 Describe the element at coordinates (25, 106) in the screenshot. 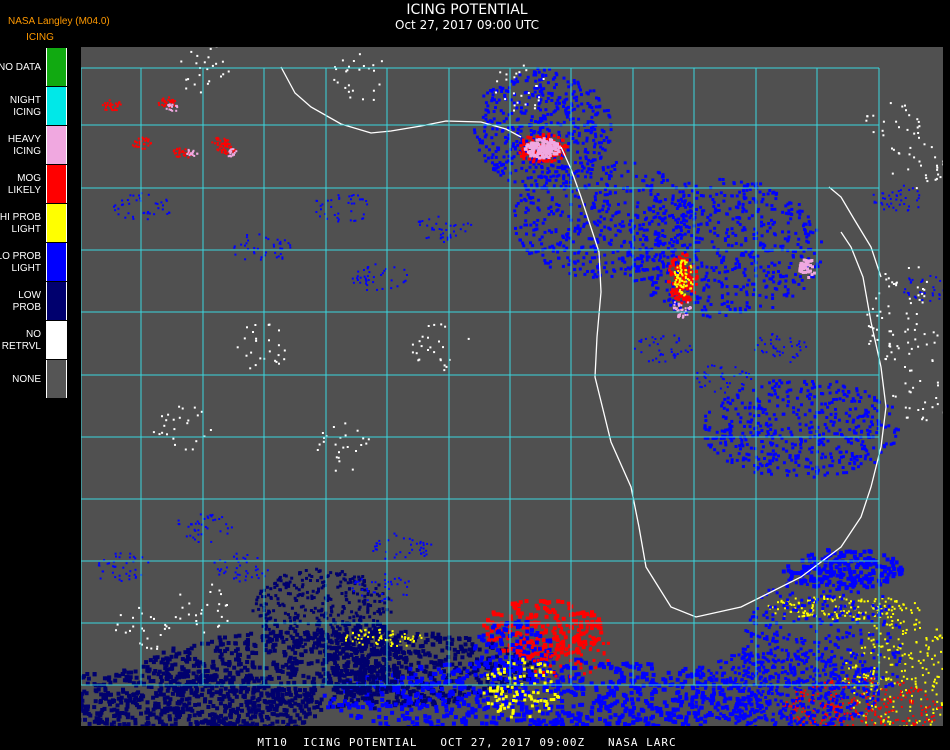

I see `legend-label: NIGHT ICING` at that location.